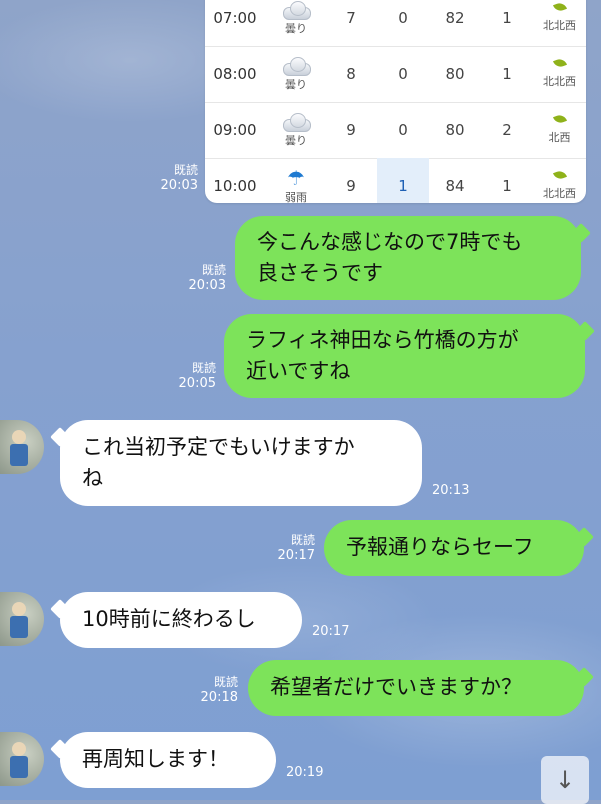 This screenshot has width=601, height=804. What do you see at coordinates (440, 547) in the screenshot?
I see `message-line: 予報通りならセーフ` at bounding box center [440, 547].